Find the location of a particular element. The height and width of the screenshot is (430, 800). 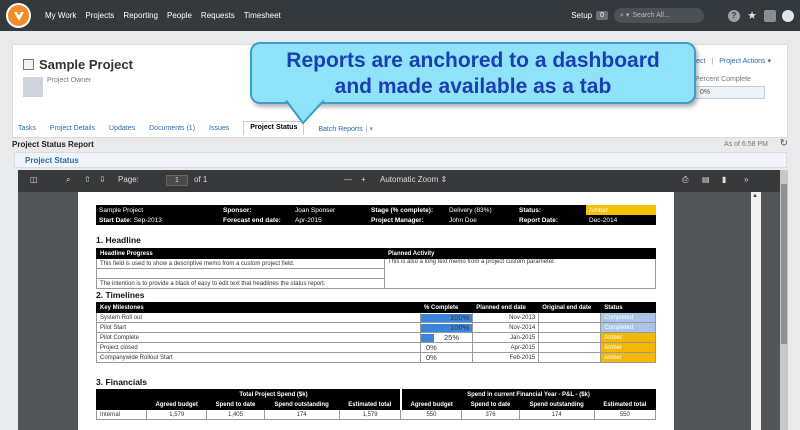

col-status: Status is located at coordinates (628, 307).